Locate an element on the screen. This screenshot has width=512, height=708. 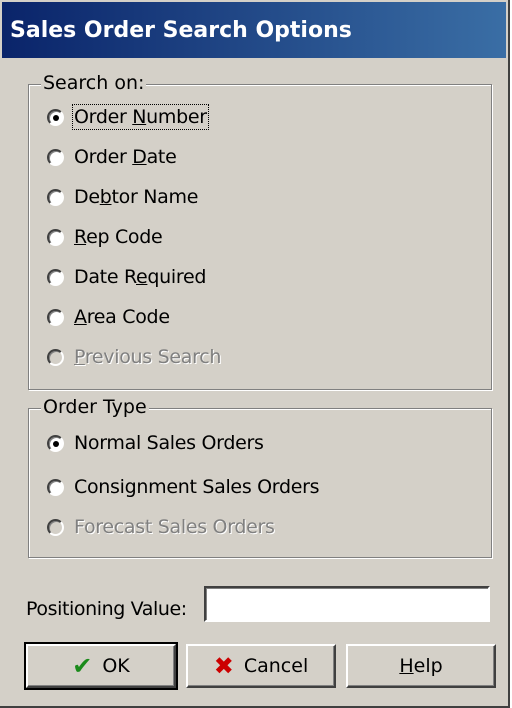
ok-button-label: OK is located at coordinates (116, 666).